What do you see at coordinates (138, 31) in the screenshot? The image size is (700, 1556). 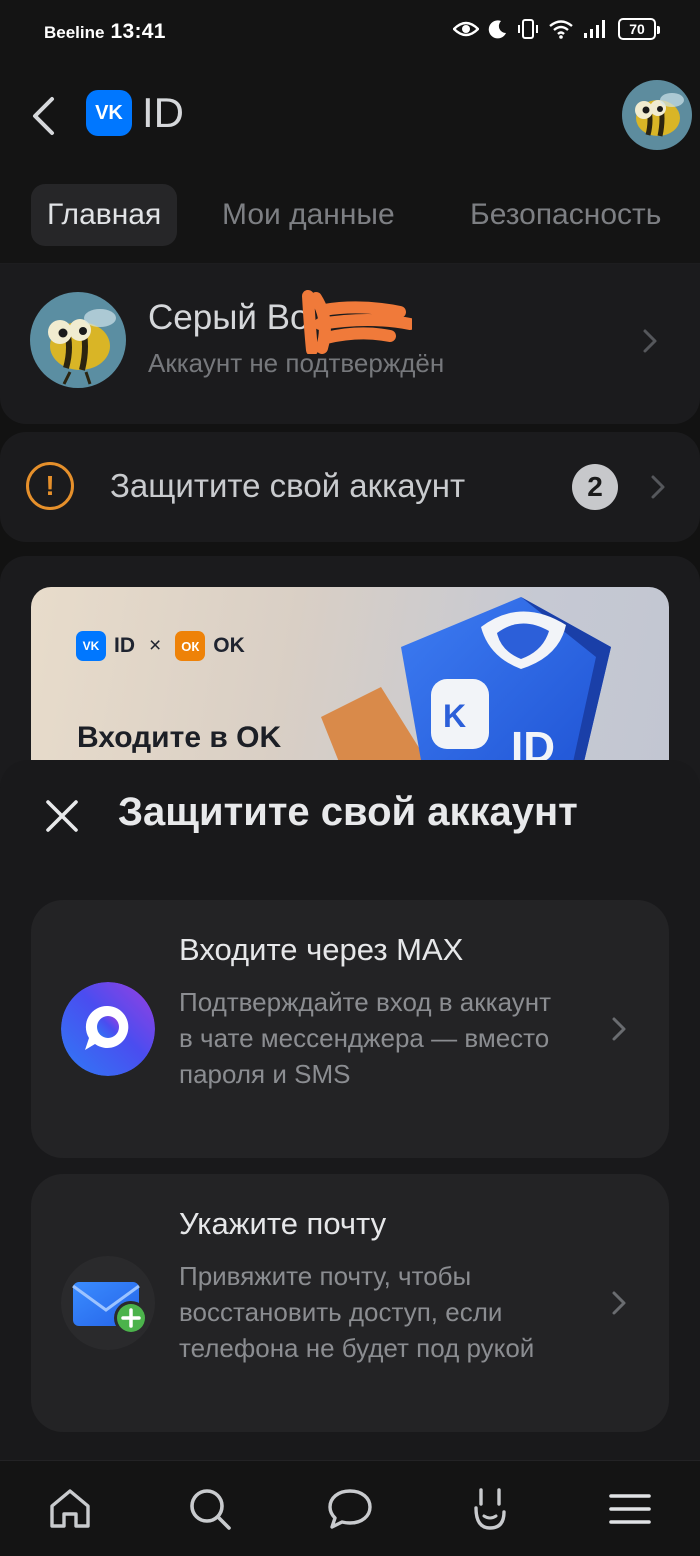 I see `status-time: 13:41` at bounding box center [138, 31].